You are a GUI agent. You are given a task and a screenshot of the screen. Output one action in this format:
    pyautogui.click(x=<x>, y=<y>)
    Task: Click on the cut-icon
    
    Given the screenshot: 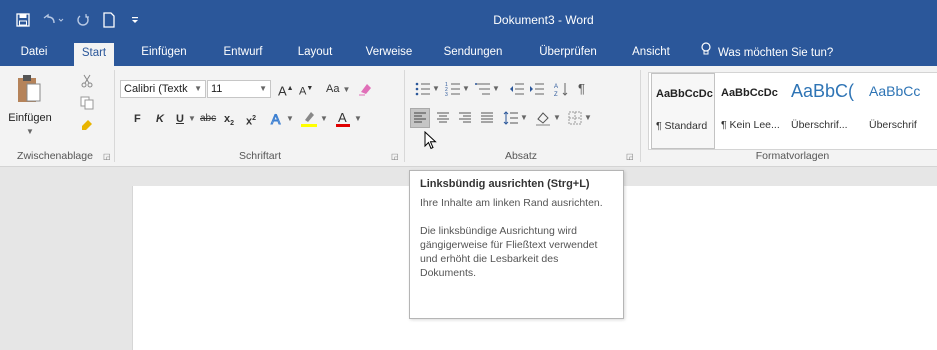 What is the action you would take?
    pyautogui.click(x=87, y=81)
    